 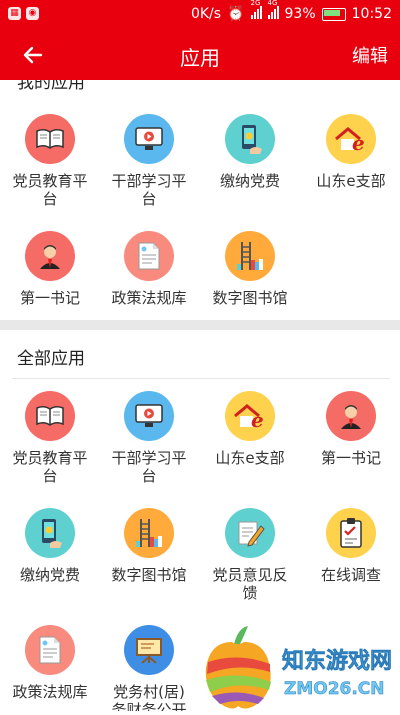 What do you see at coordinates (333, 14) in the screenshot?
I see `battery-icon` at bounding box center [333, 14].